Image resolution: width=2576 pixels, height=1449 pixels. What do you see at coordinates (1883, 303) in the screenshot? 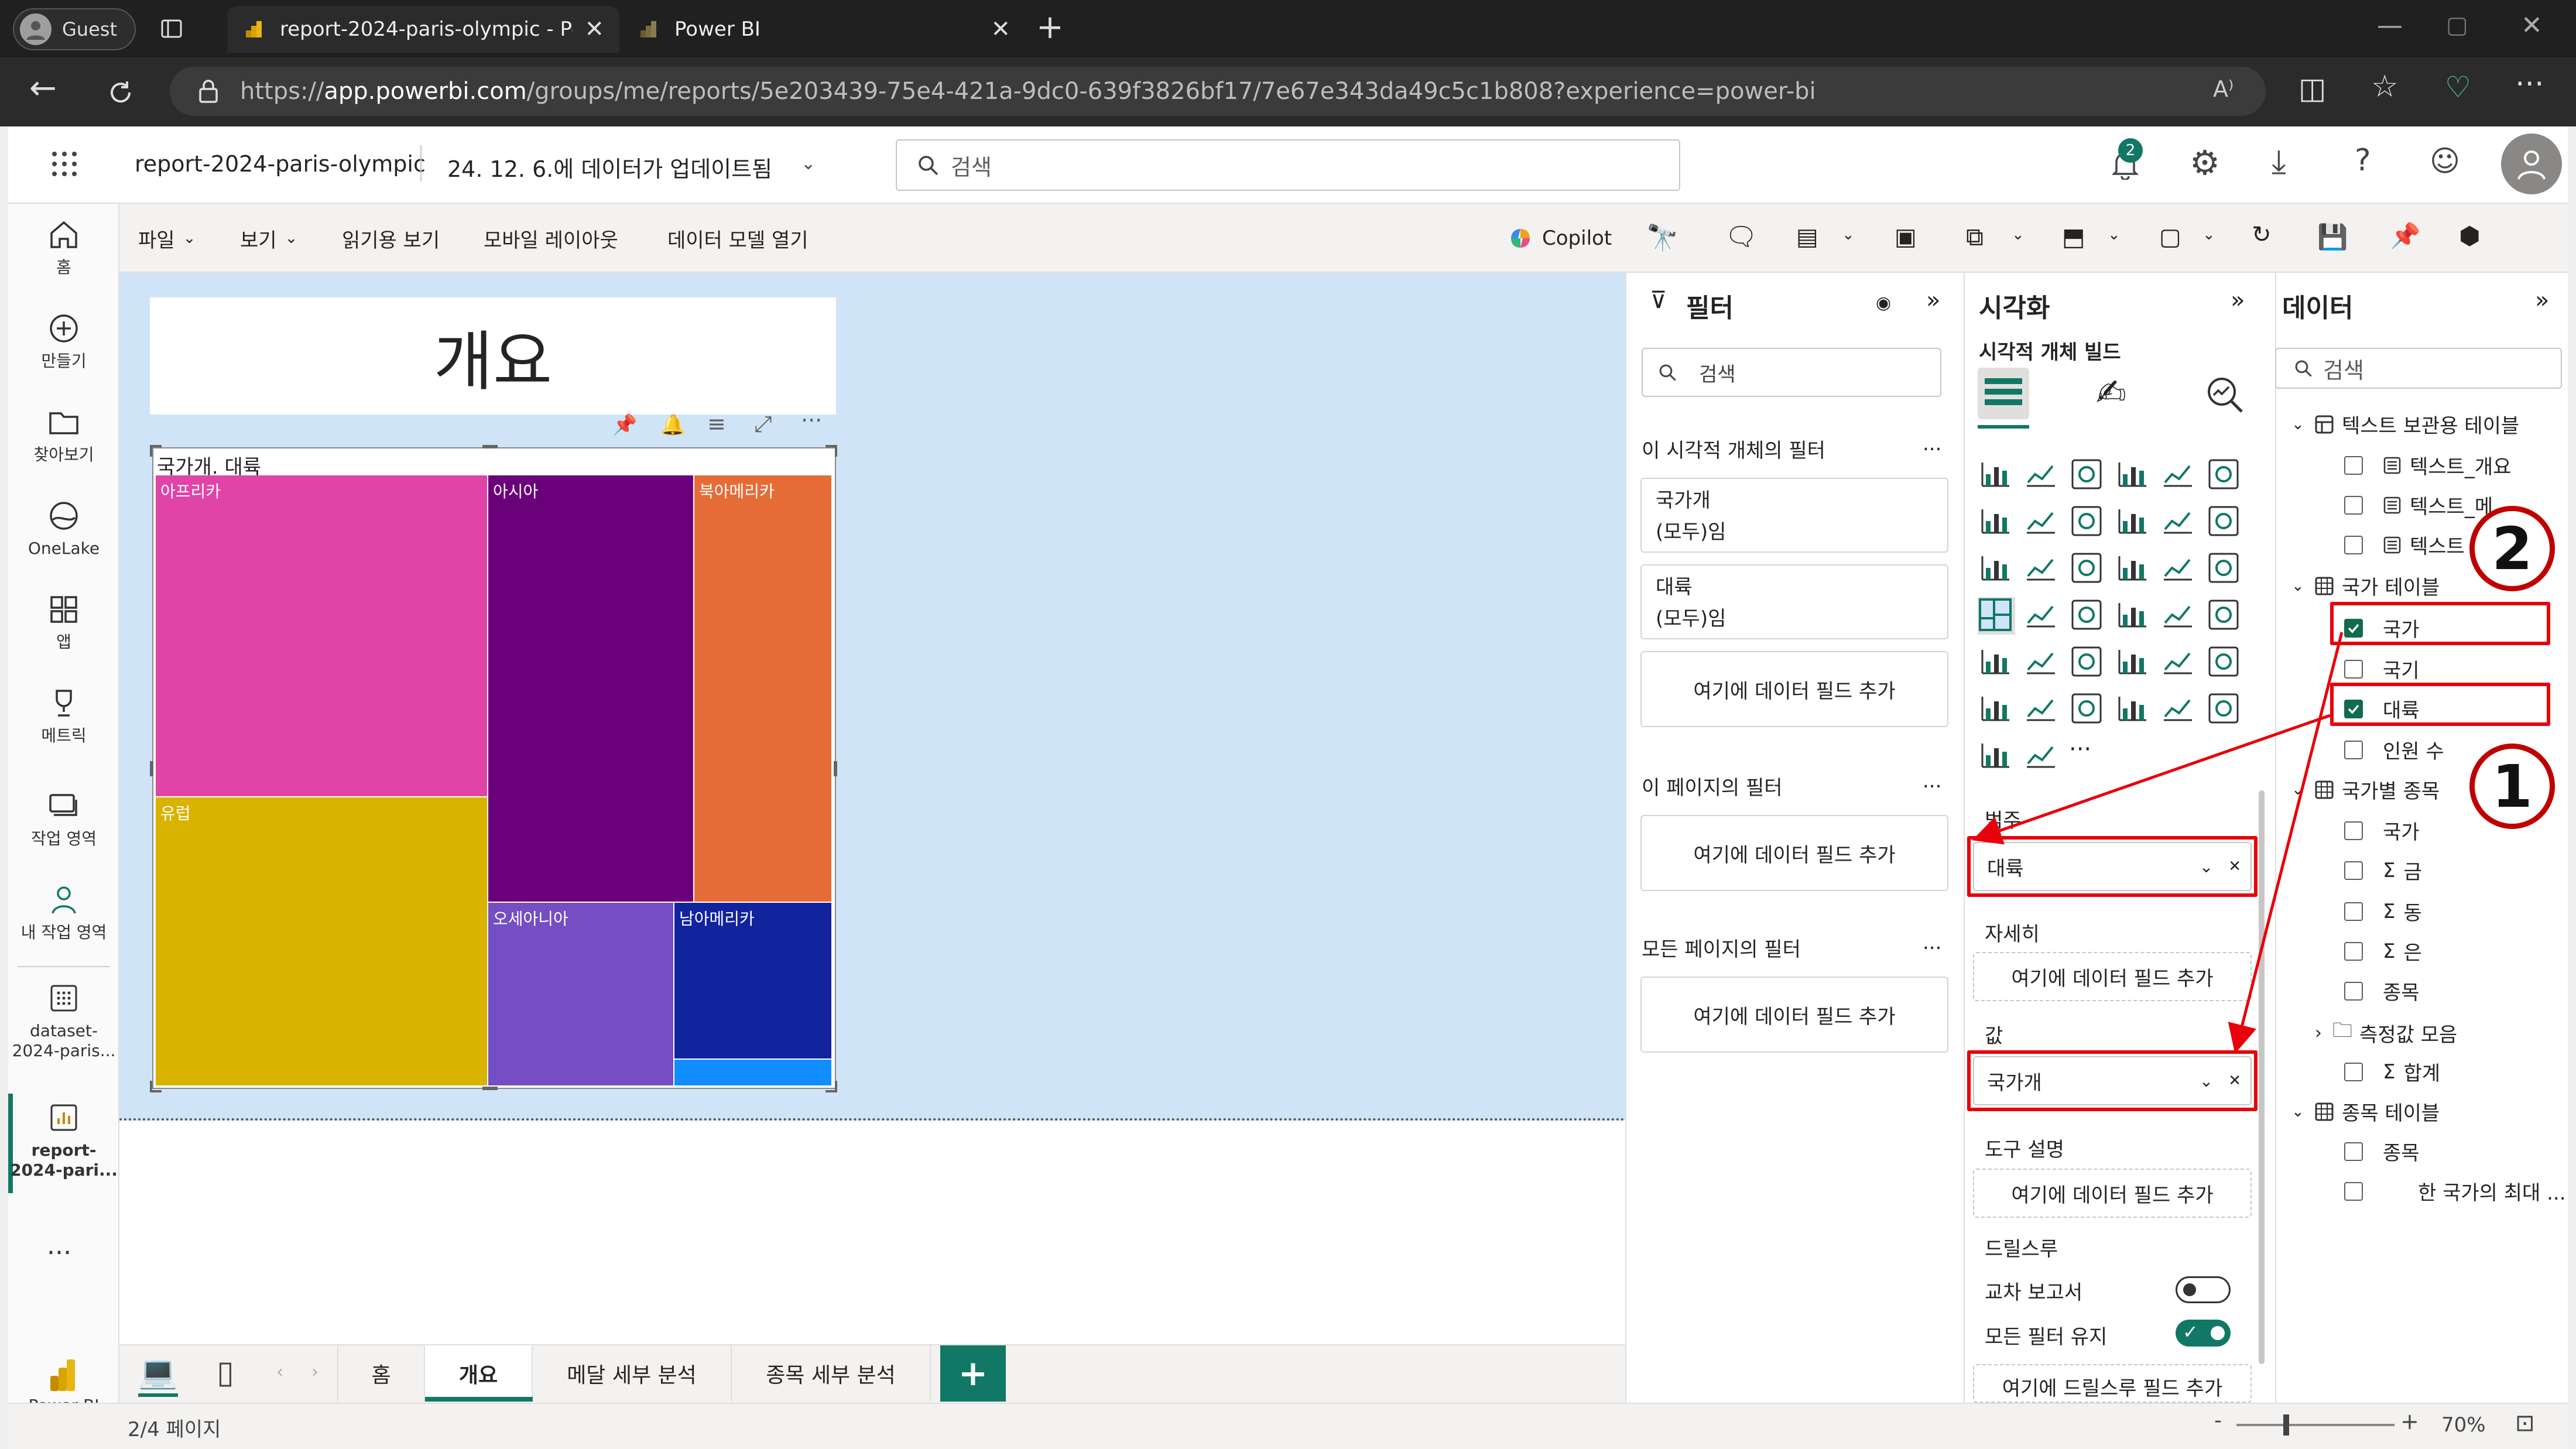
I see `eye-icon: ◉` at bounding box center [1883, 303].